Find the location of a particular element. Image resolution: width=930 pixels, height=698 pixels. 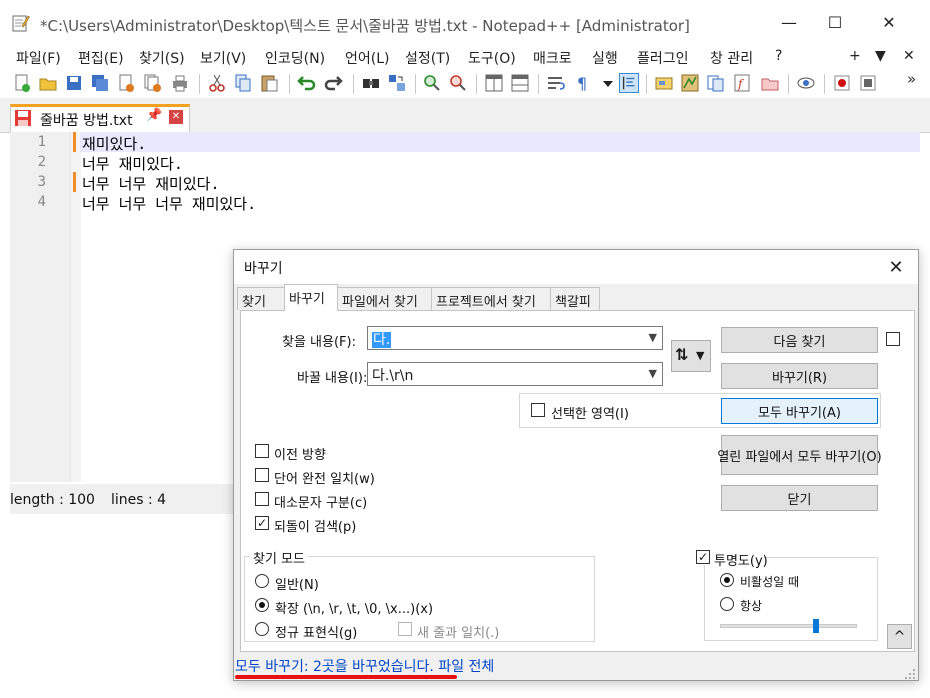

menu-search: 찾기(S) is located at coordinates (162, 58).